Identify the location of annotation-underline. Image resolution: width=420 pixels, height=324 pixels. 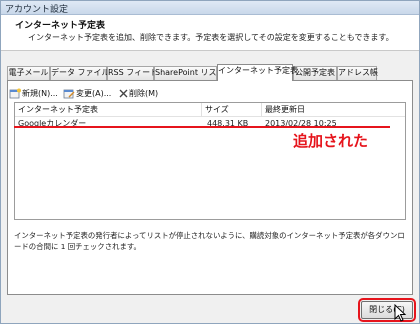
(202, 127).